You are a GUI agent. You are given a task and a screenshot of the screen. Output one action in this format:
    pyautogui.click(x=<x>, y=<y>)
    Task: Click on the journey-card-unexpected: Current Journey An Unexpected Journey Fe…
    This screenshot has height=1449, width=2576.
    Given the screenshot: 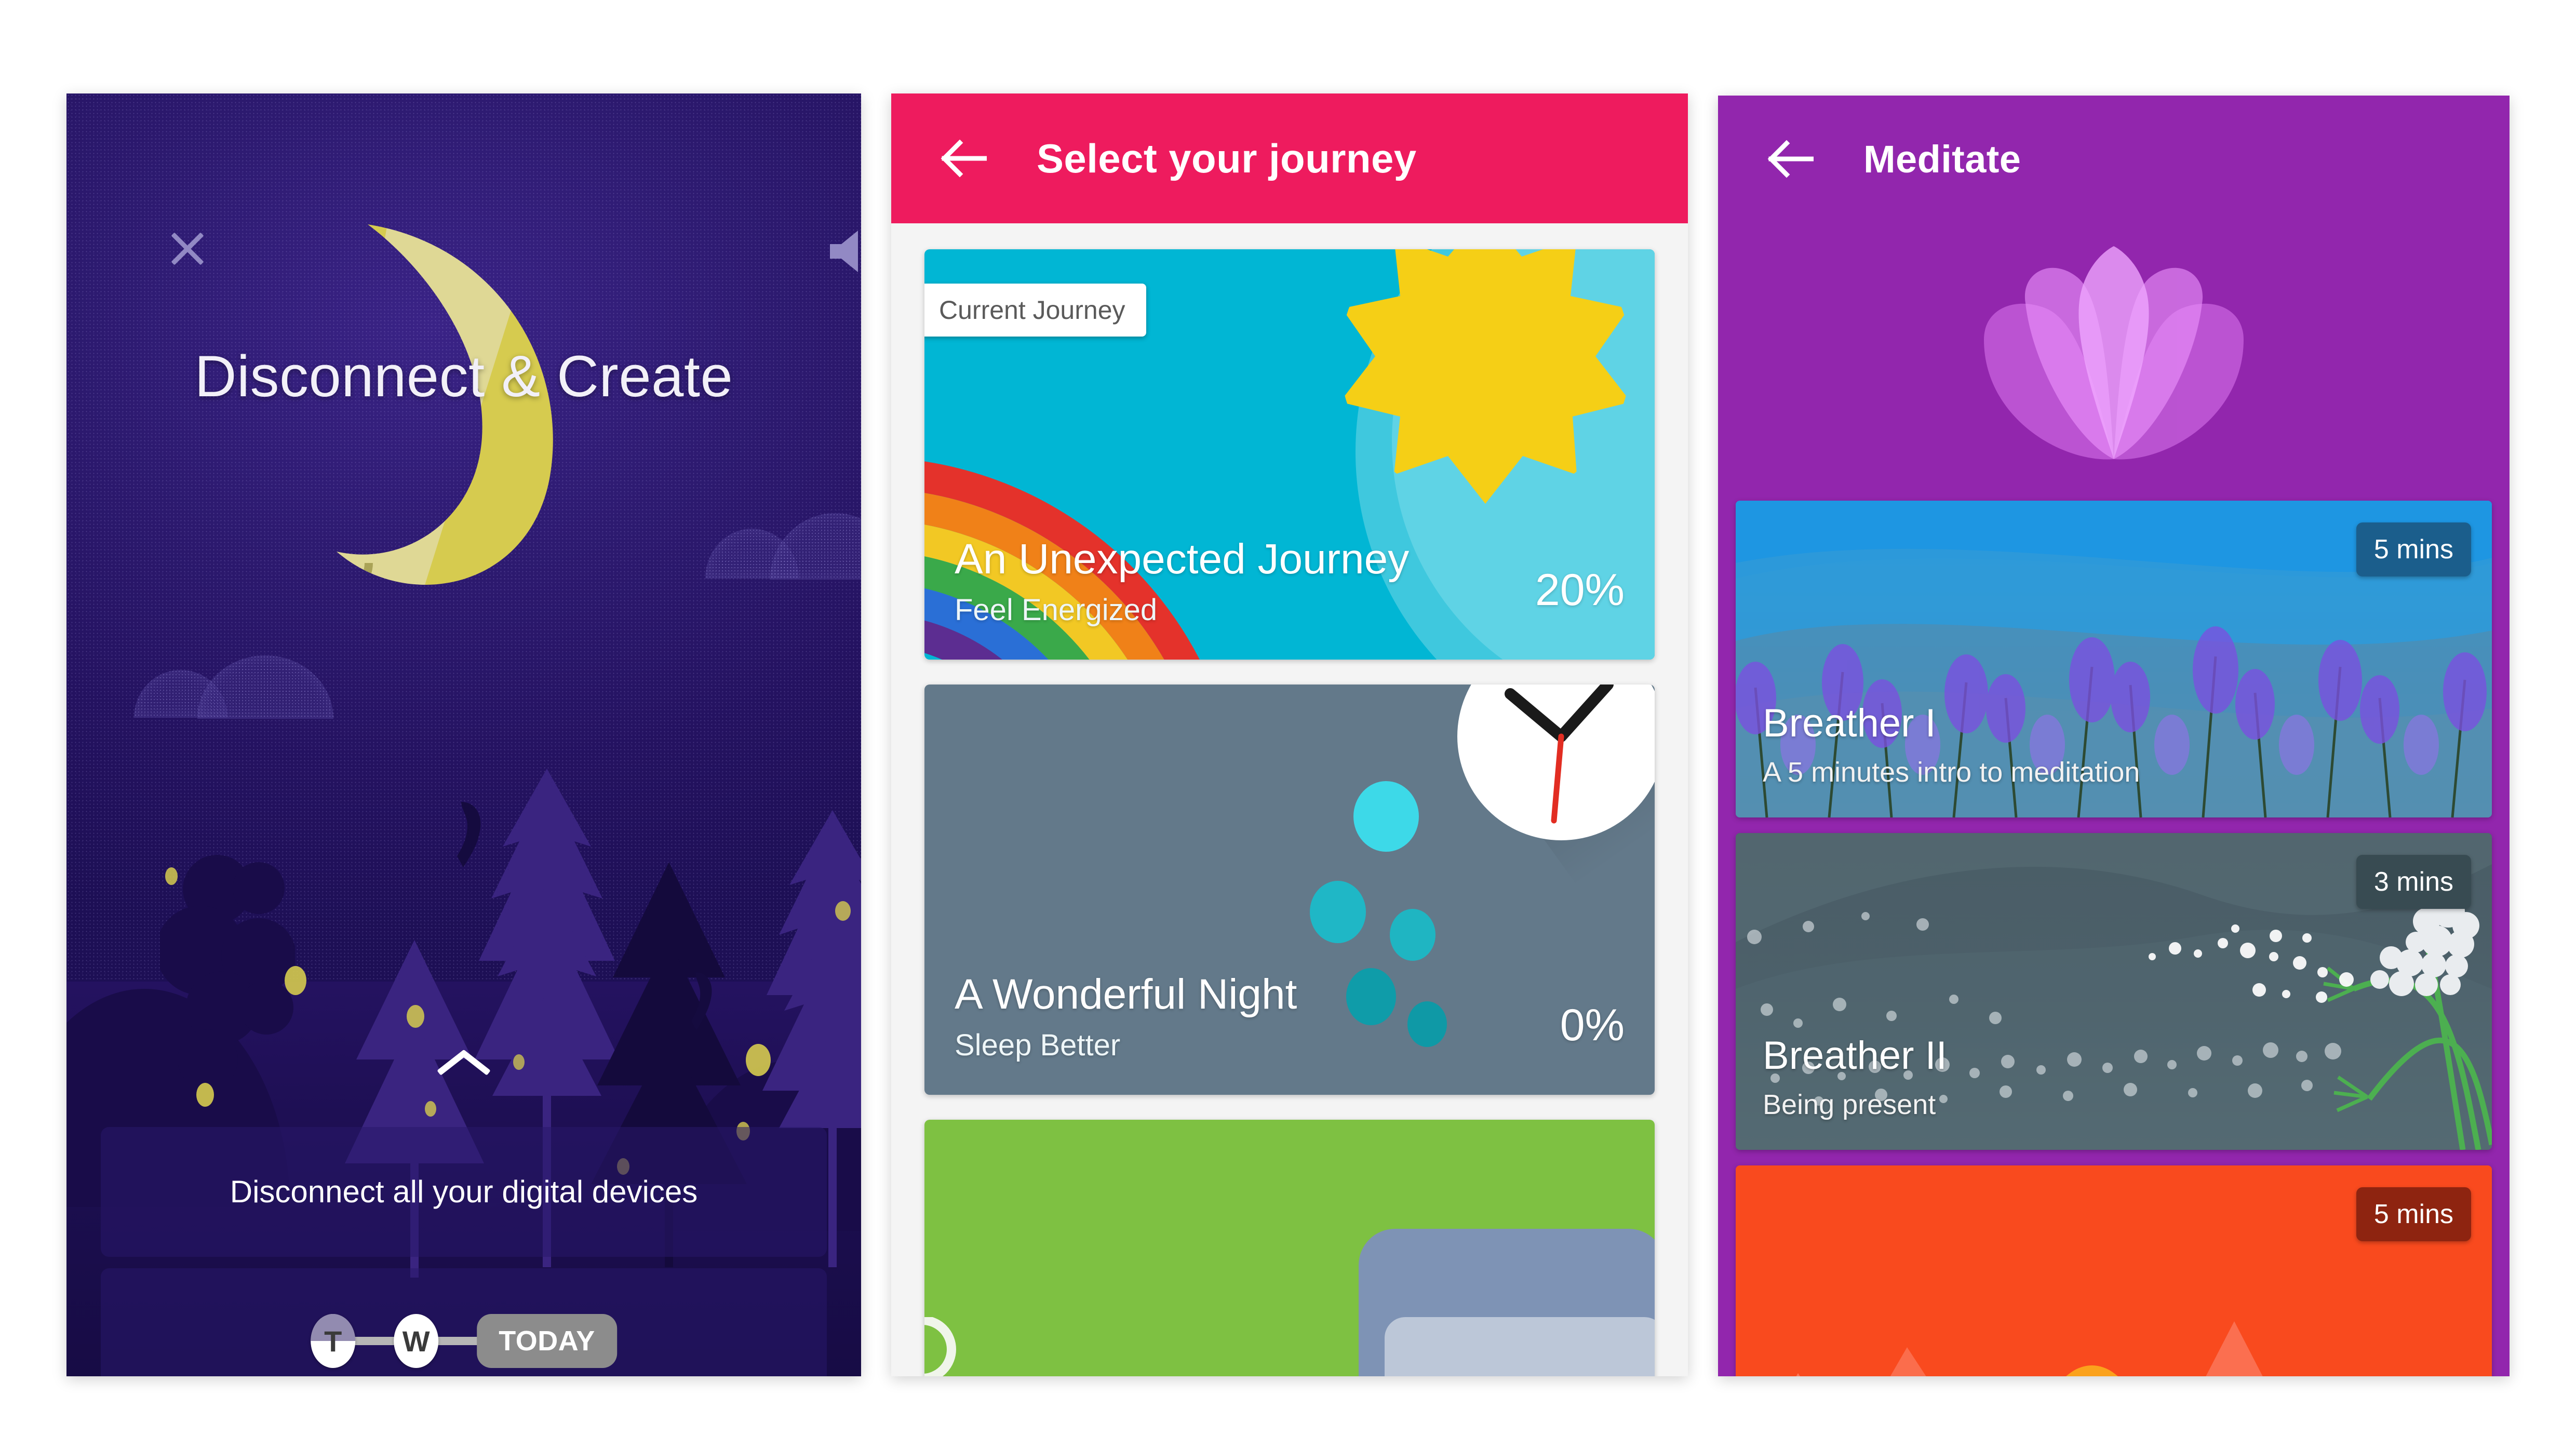 What is the action you would take?
    pyautogui.click(x=1290, y=455)
    